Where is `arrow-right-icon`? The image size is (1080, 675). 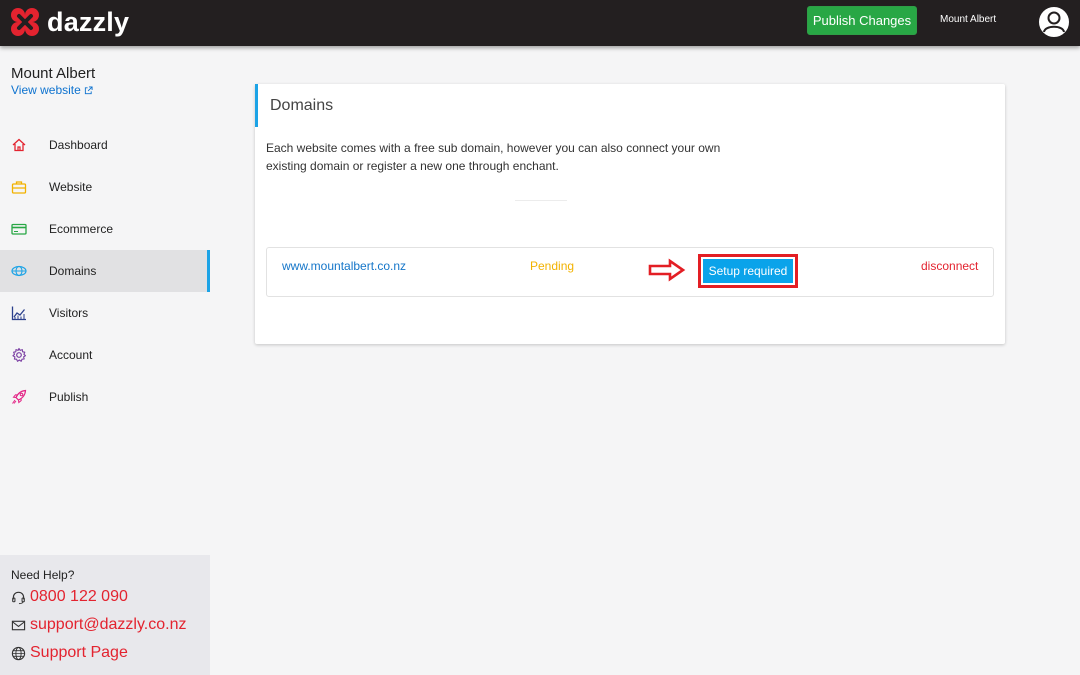
arrow-right-icon is located at coordinates (667, 270).